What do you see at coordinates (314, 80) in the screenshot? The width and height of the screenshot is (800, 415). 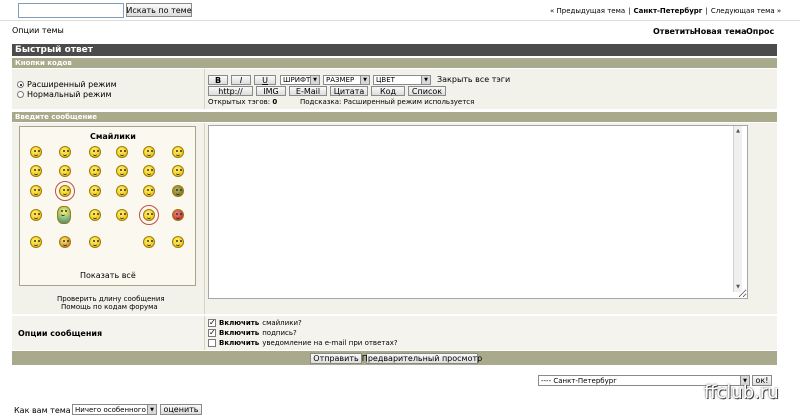 I see `chevron-down-icon: ▼` at bounding box center [314, 80].